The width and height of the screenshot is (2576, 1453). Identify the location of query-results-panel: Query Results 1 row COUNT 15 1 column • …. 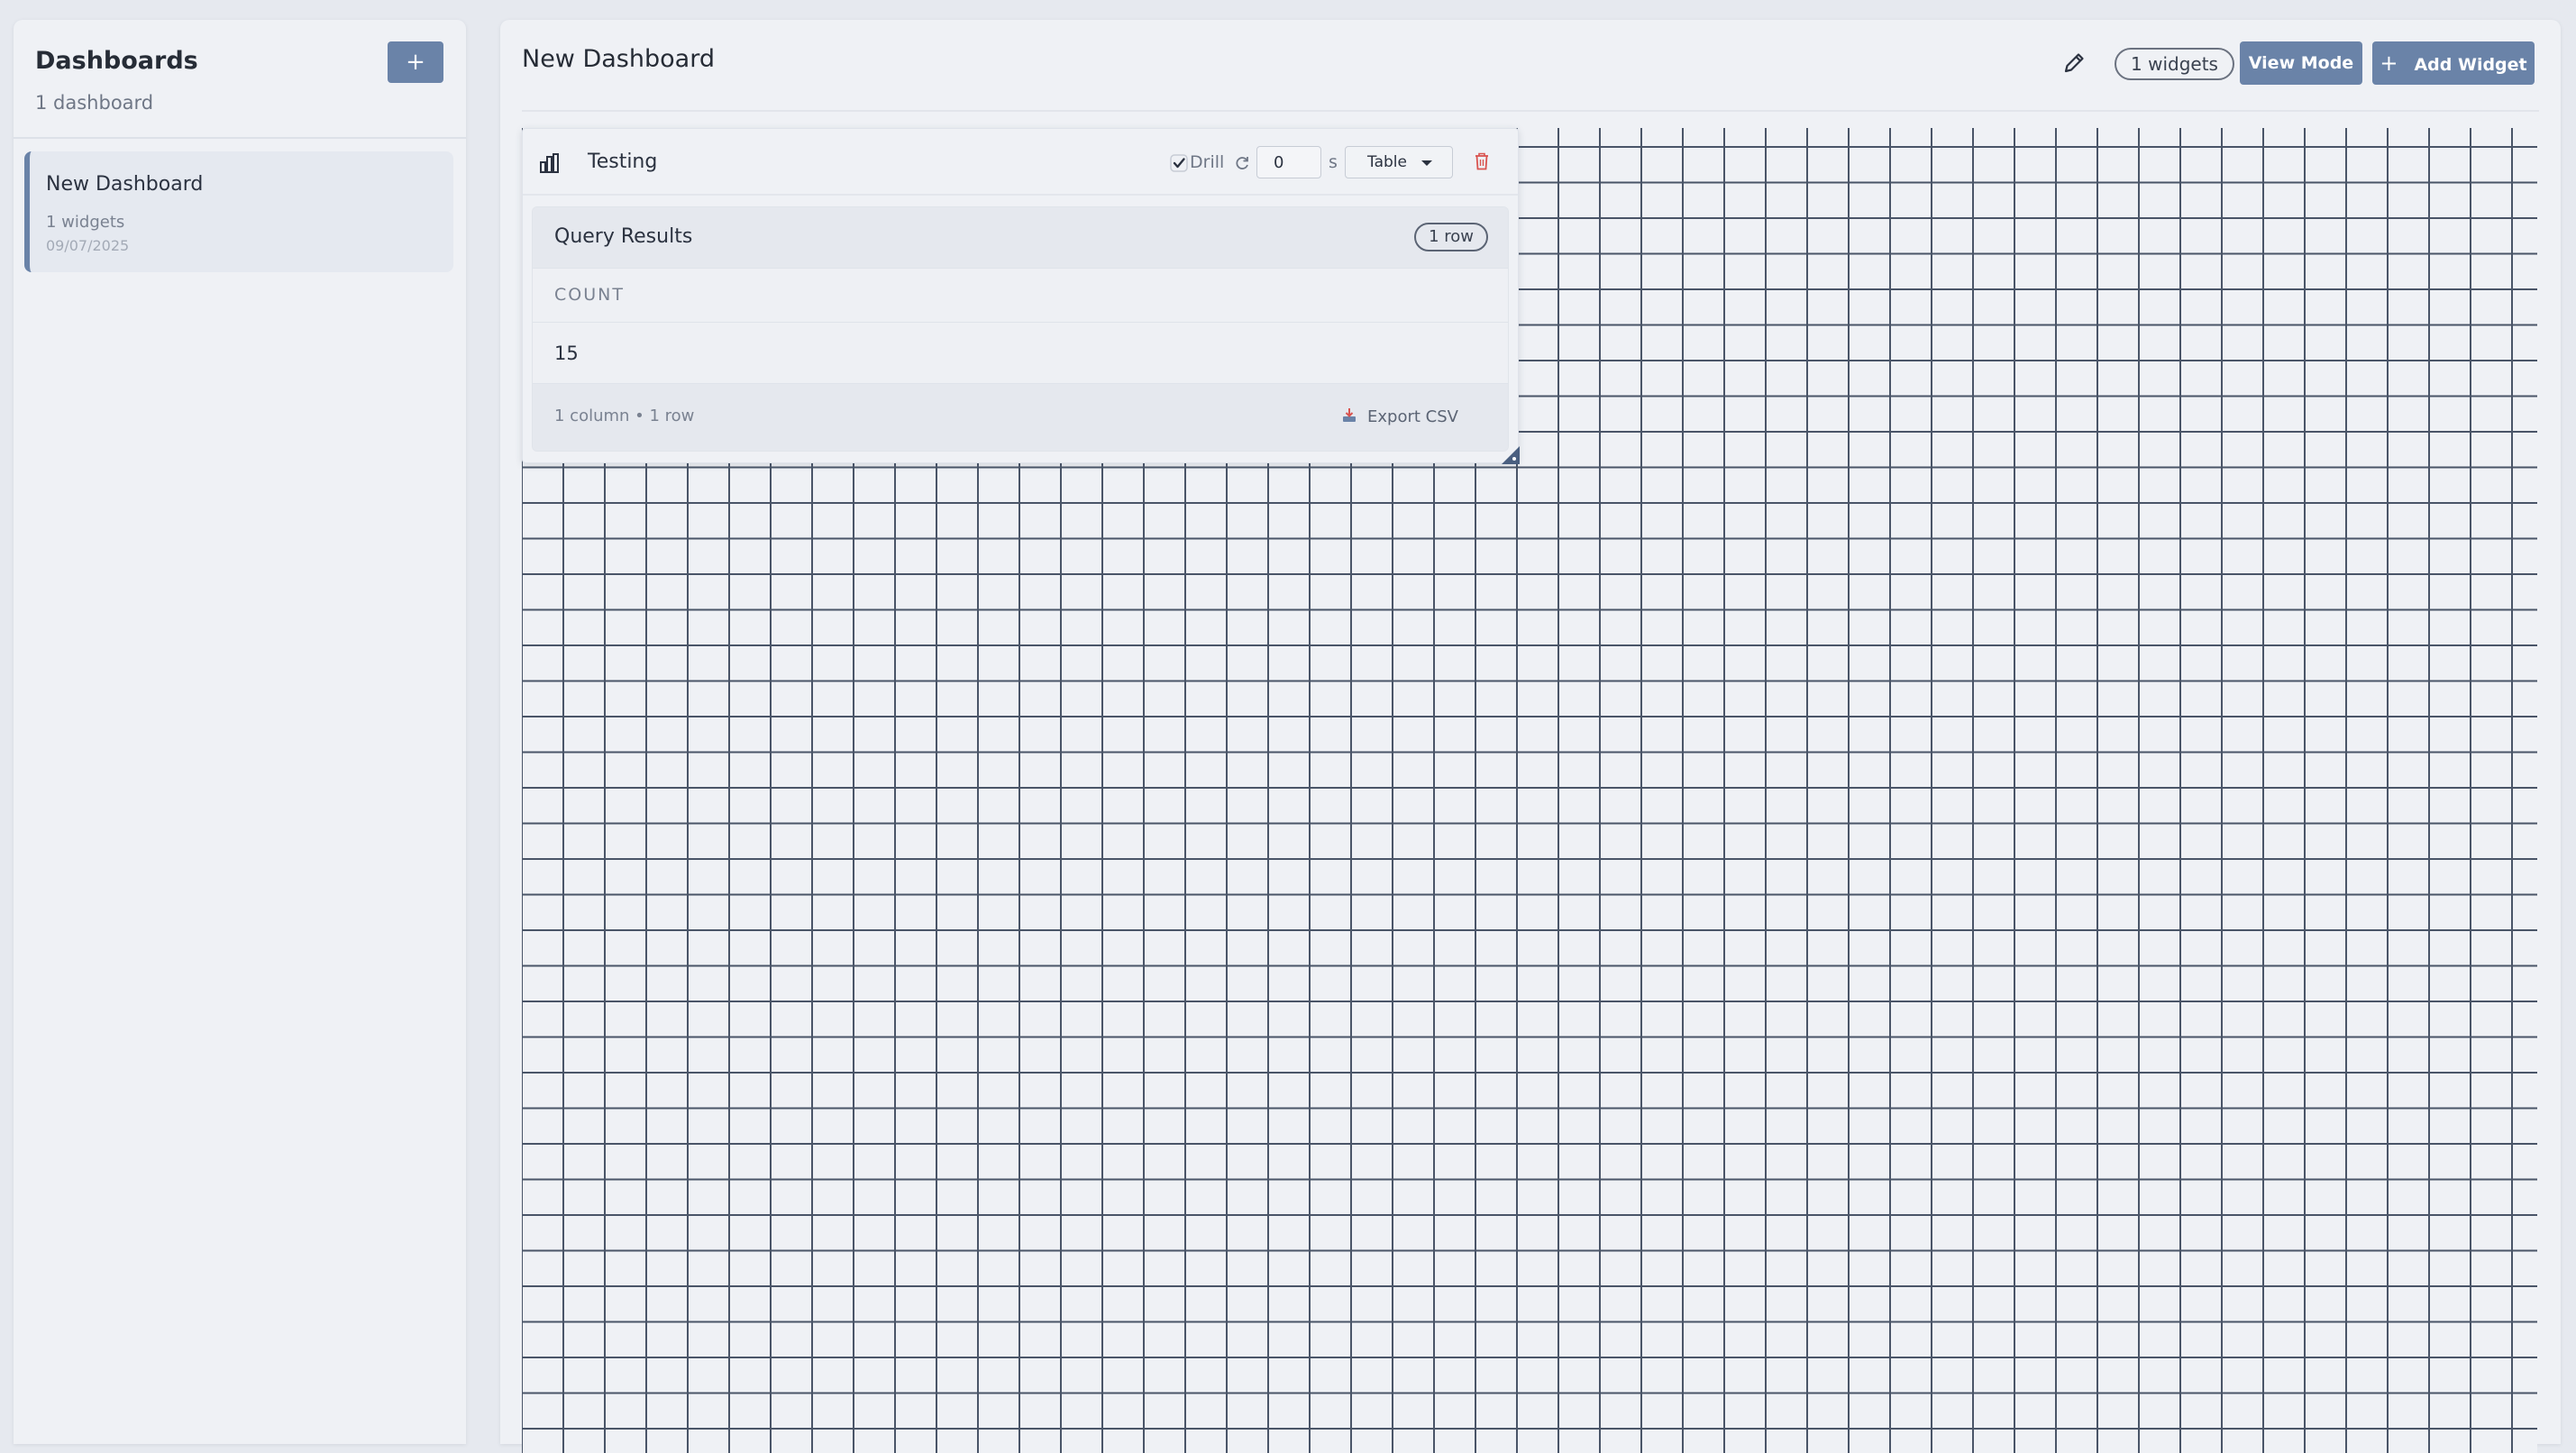
(1020, 329).